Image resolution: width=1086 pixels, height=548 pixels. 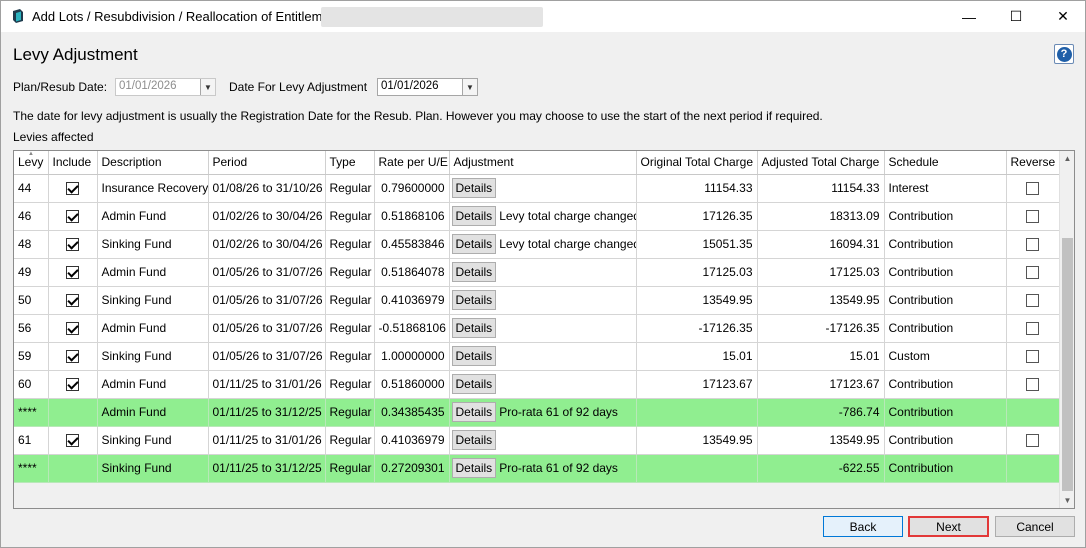 What do you see at coordinates (945, 163) in the screenshot?
I see `column-header-schedule: Schedule` at bounding box center [945, 163].